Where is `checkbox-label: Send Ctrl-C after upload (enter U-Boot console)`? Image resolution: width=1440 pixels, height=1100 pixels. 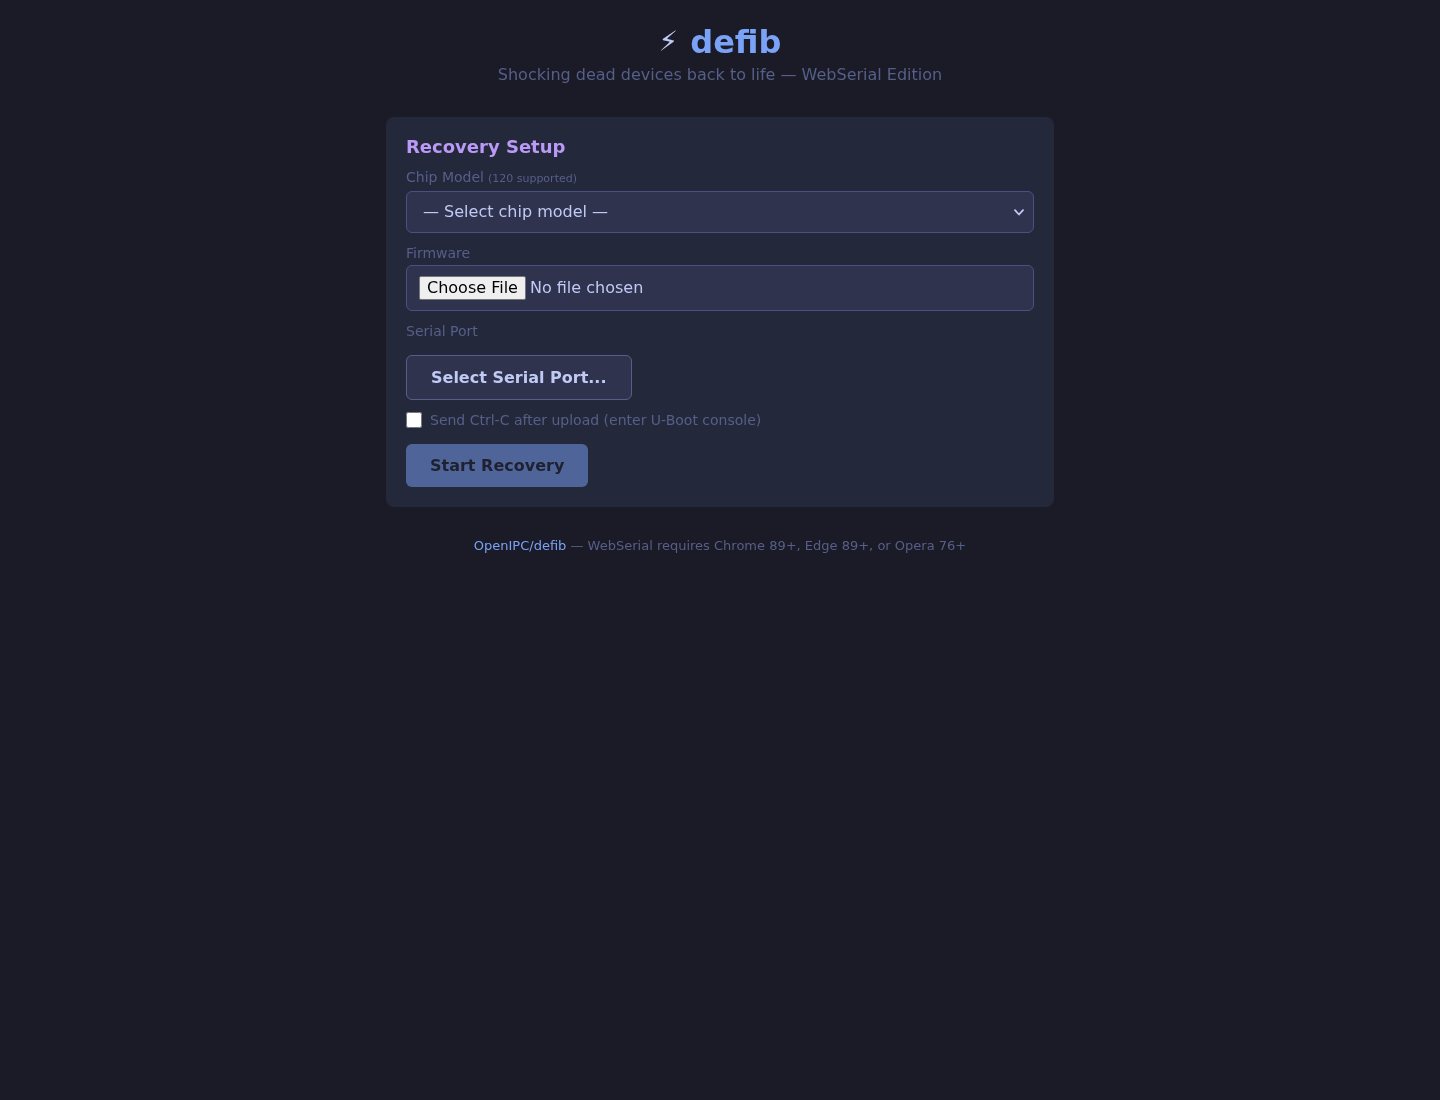 checkbox-label: Send Ctrl-C after upload (enter U-Boot console) is located at coordinates (596, 420).